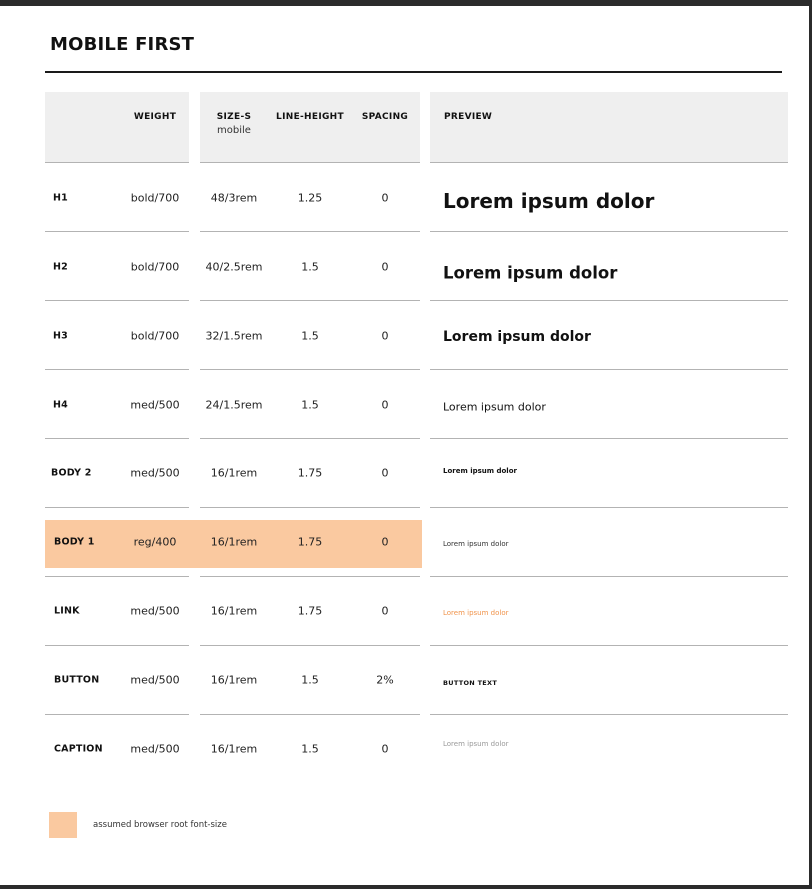  I want to click on row-line-height: 1.25, so click(310, 198).